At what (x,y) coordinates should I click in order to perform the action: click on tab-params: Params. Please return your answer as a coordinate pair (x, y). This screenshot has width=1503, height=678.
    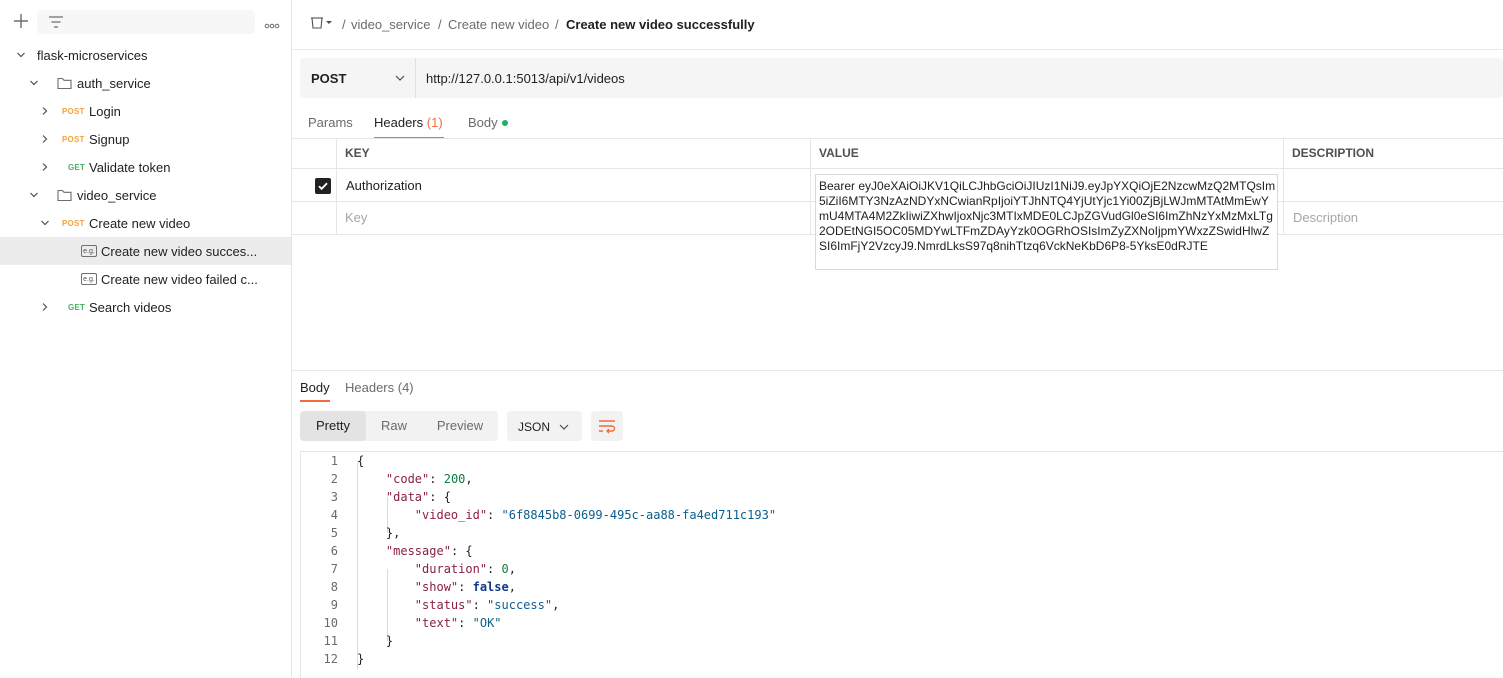
    Looking at the image, I should click on (330, 122).